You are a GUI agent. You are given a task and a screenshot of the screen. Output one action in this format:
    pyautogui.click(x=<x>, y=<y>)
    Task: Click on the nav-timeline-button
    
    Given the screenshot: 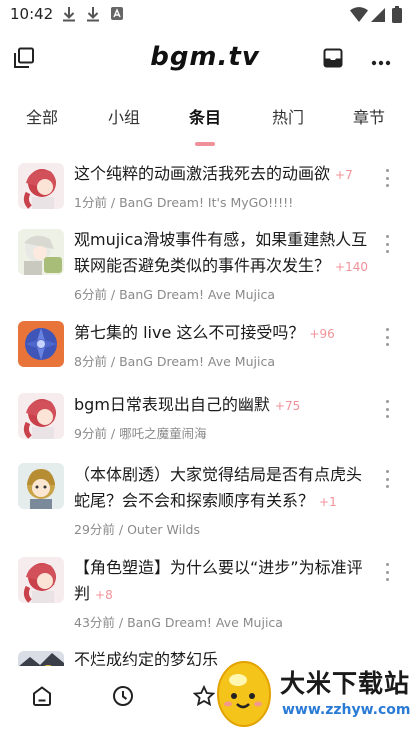 What is the action you would take?
    pyautogui.click(x=123, y=698)
    